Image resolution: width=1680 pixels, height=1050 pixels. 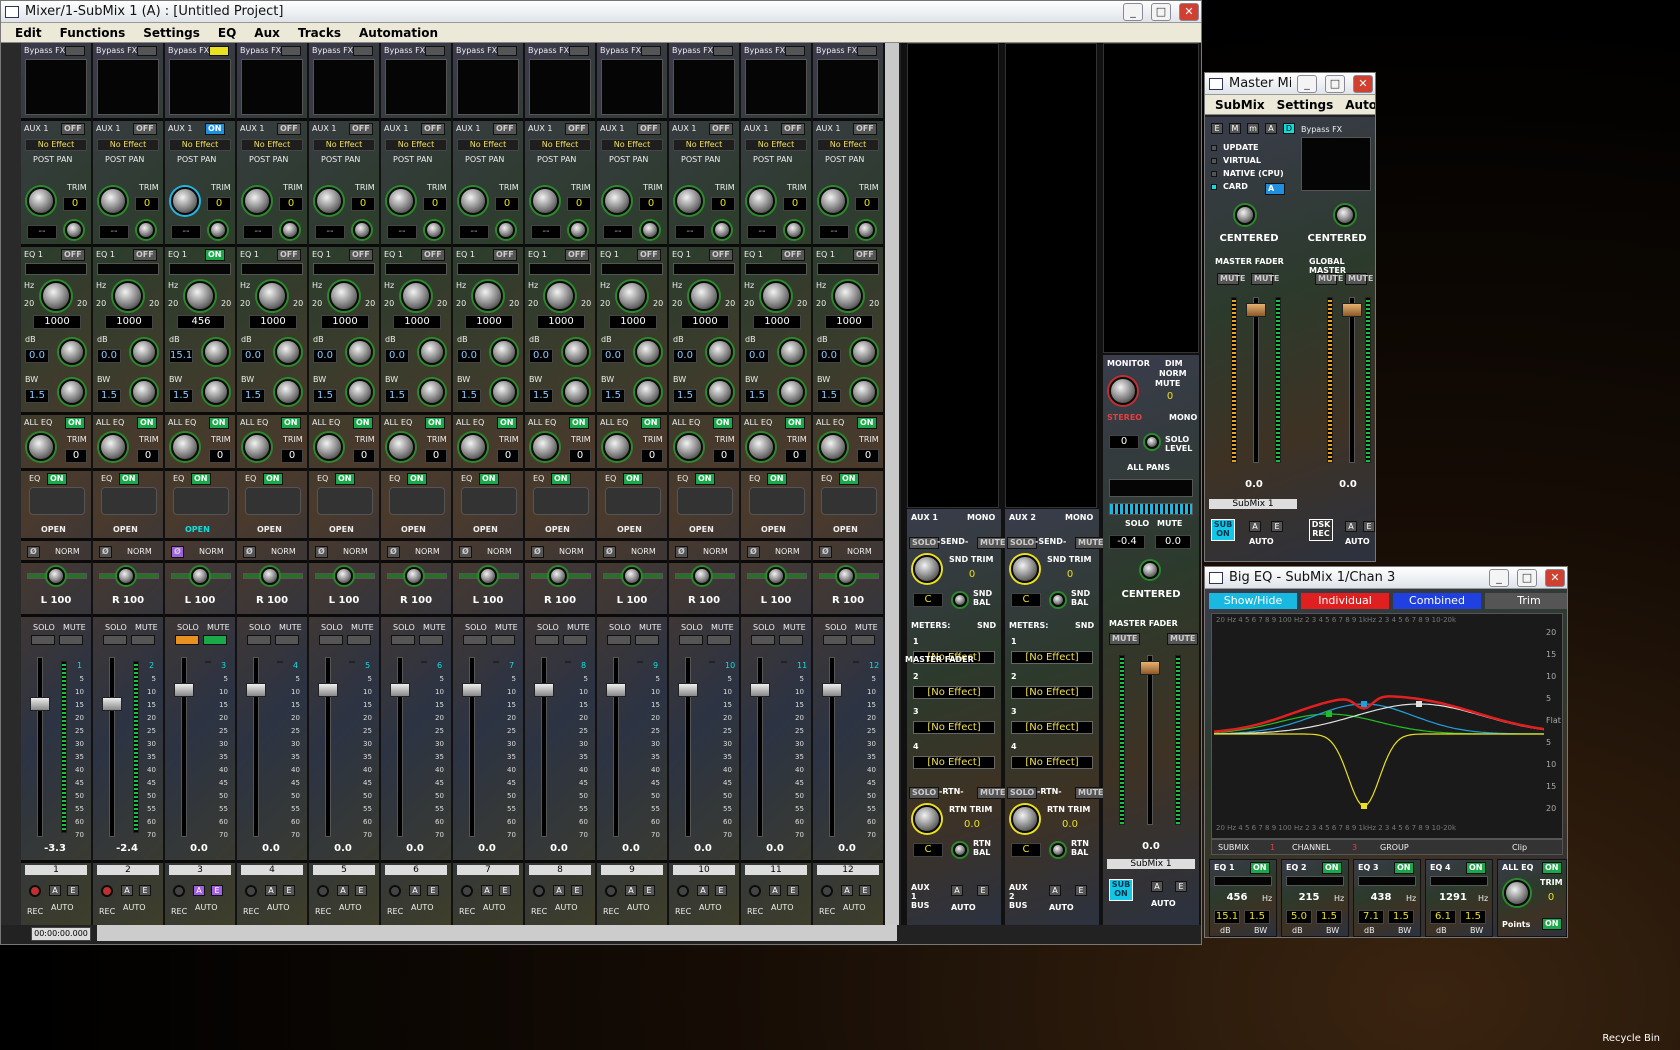 I want to click on aux-effect: No Effect, so click(x=200, y=145).